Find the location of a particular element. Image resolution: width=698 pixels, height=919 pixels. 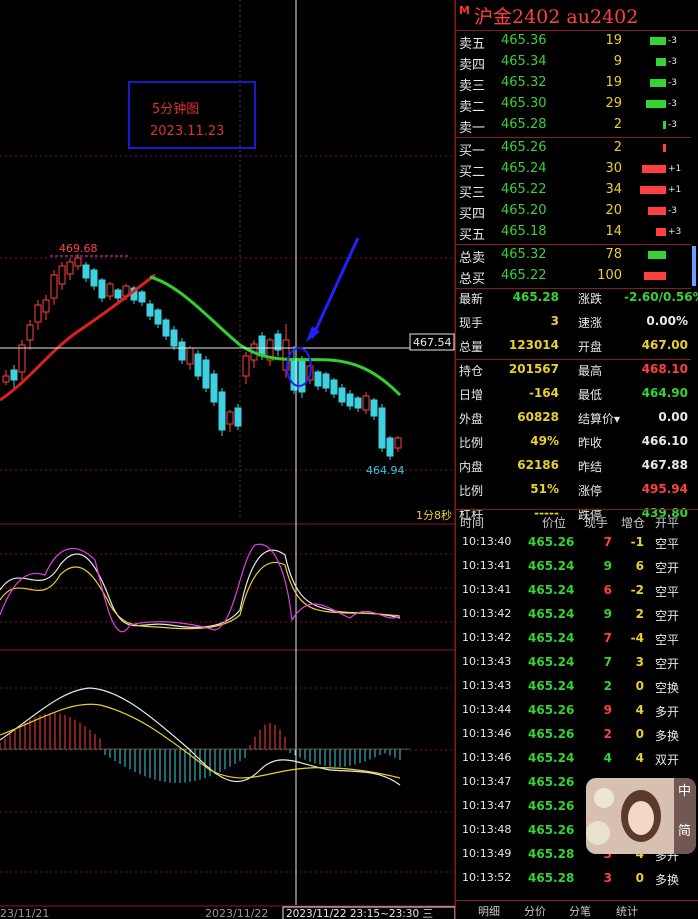

ask-label: 卖五 is located at coordinates (472, 44).